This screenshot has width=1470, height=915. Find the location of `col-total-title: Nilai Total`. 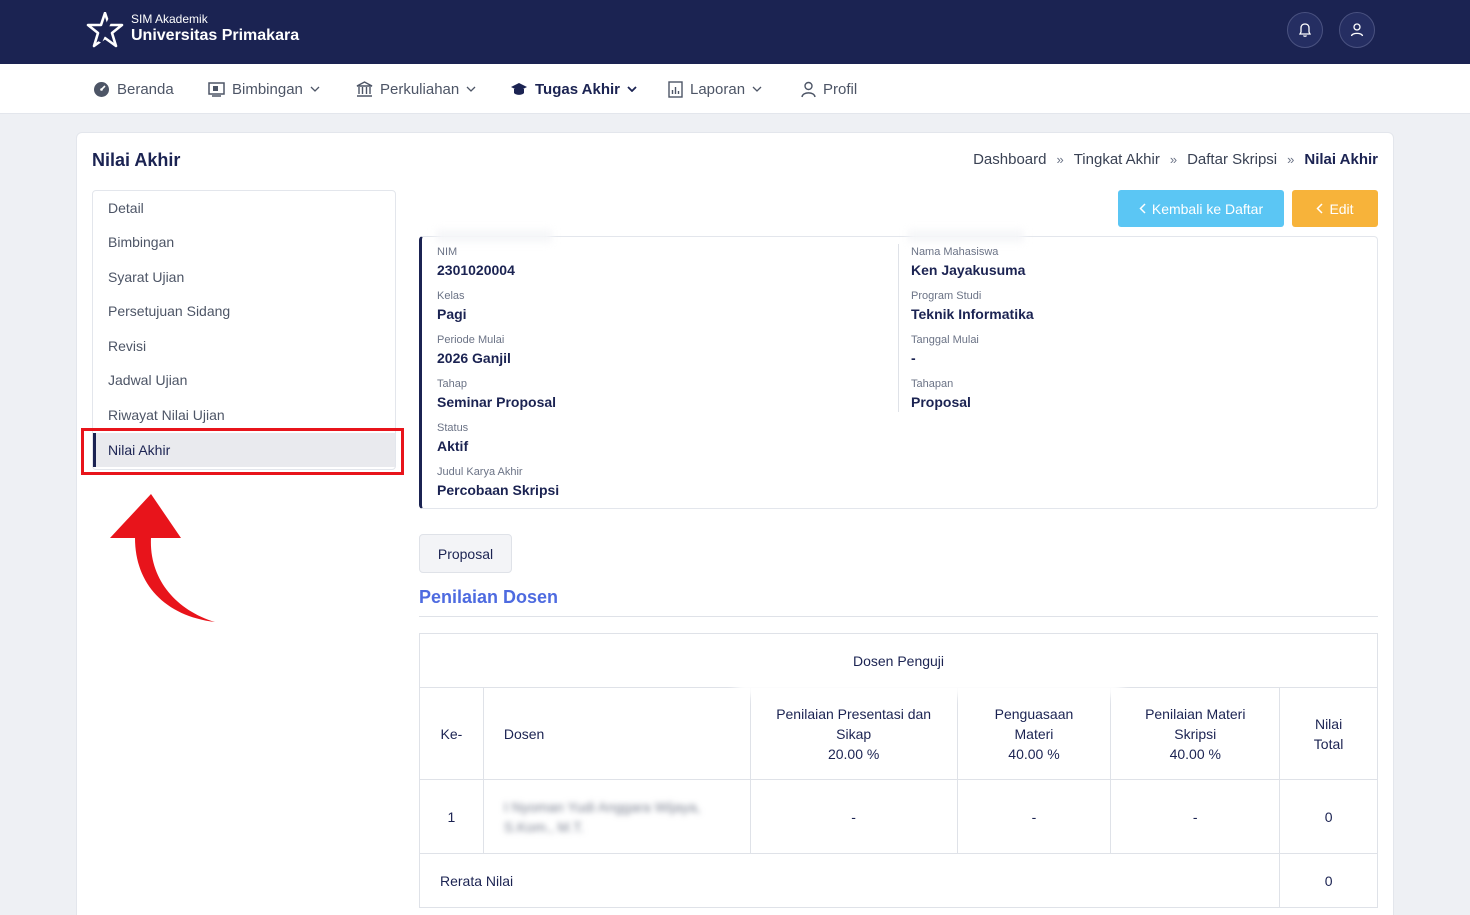

col-total-title: Nilai Total is located at coordinates (1328, 733).